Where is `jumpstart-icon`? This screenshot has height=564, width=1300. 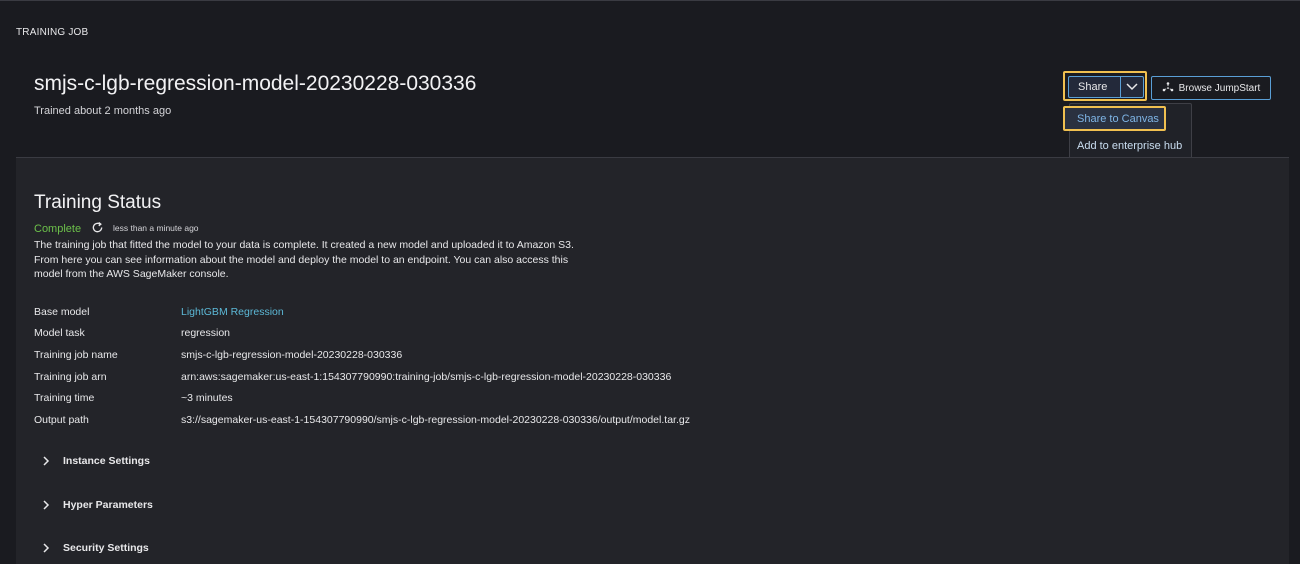
jumpstart-icon is located at coordinates (1168, 88).